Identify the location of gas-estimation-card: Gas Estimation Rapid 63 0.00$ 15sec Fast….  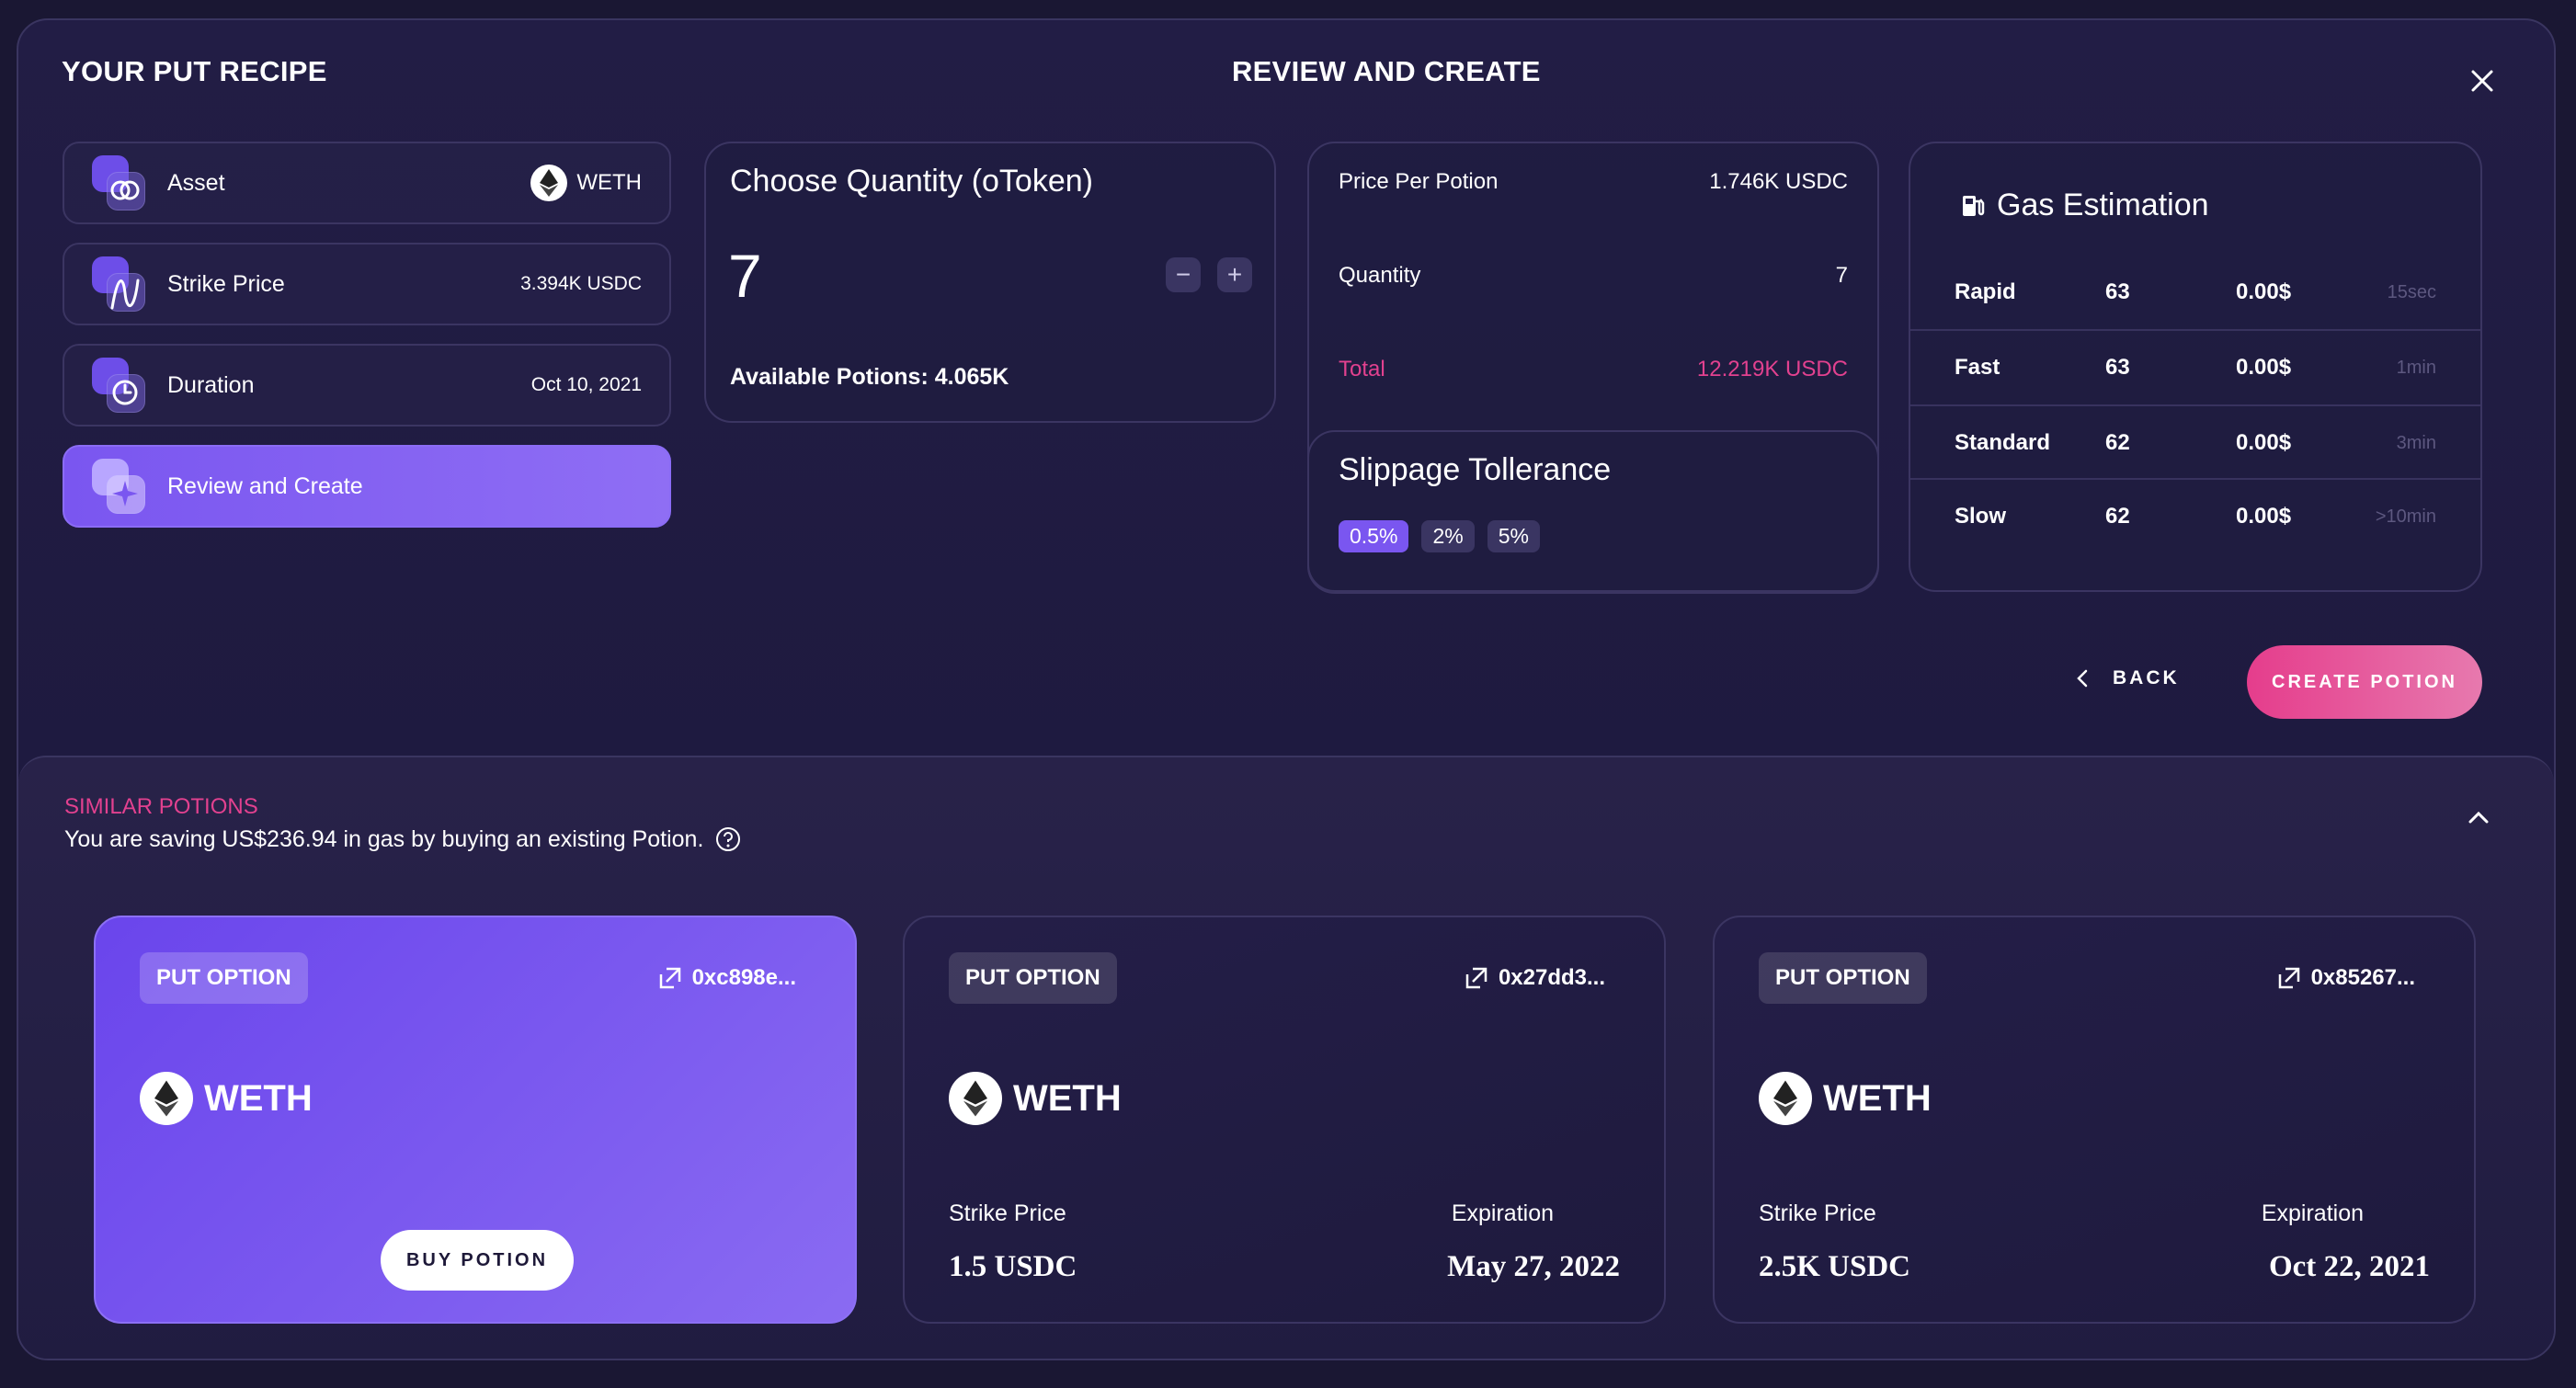
(2195, 367).